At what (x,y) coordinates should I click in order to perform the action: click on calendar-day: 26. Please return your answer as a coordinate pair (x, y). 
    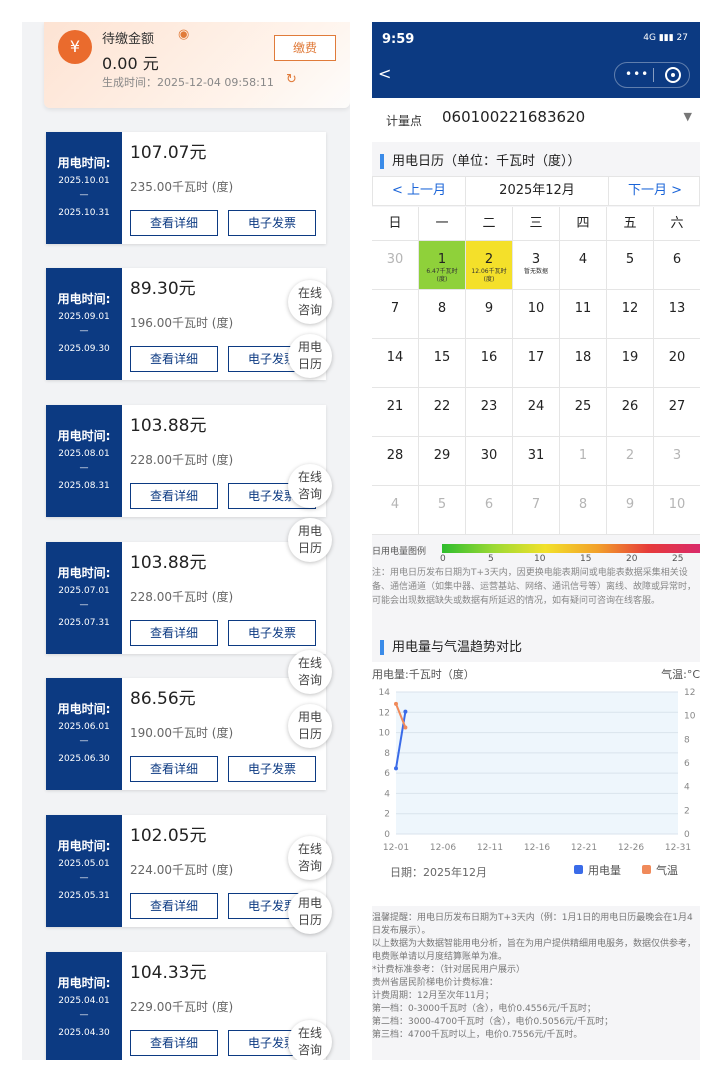
    Looking at the image, I should click on (630, 412).